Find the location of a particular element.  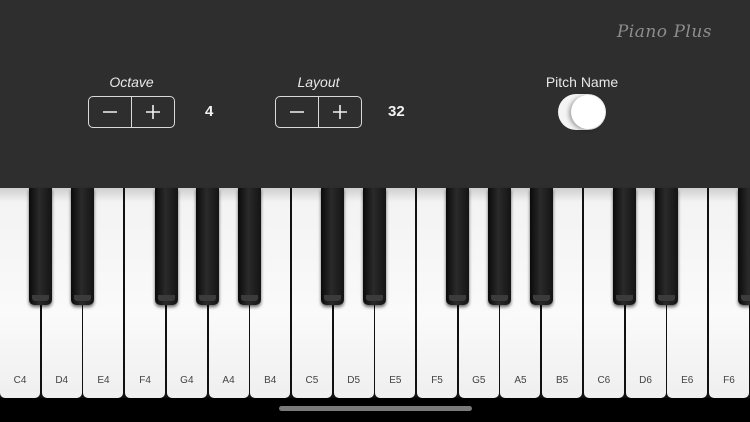

octave-decrement-button is located at coordinates (110, 112).